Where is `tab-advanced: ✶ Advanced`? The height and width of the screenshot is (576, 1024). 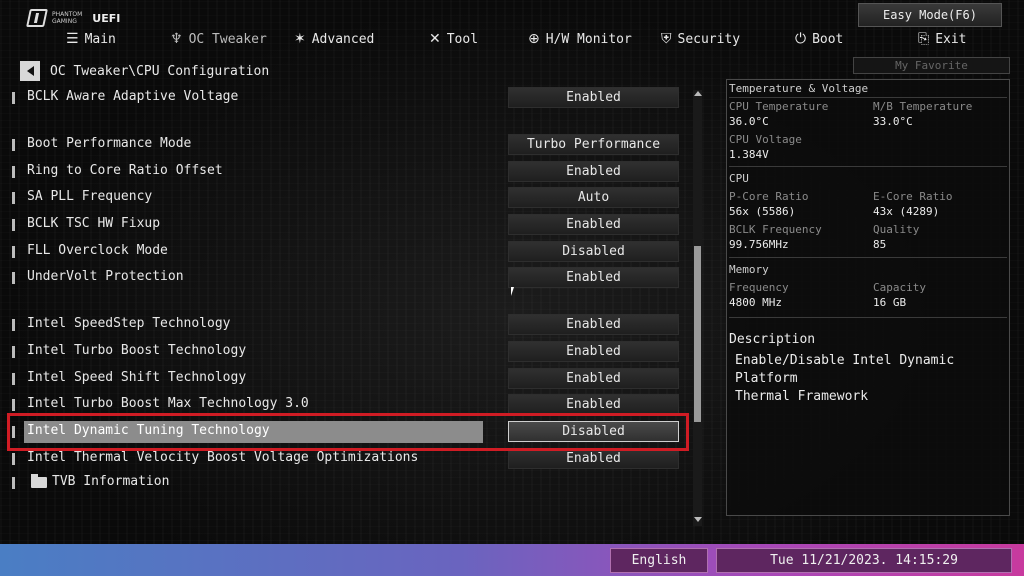 tab-advanced: ✶ Advanced is located at coordinates (334, 39).